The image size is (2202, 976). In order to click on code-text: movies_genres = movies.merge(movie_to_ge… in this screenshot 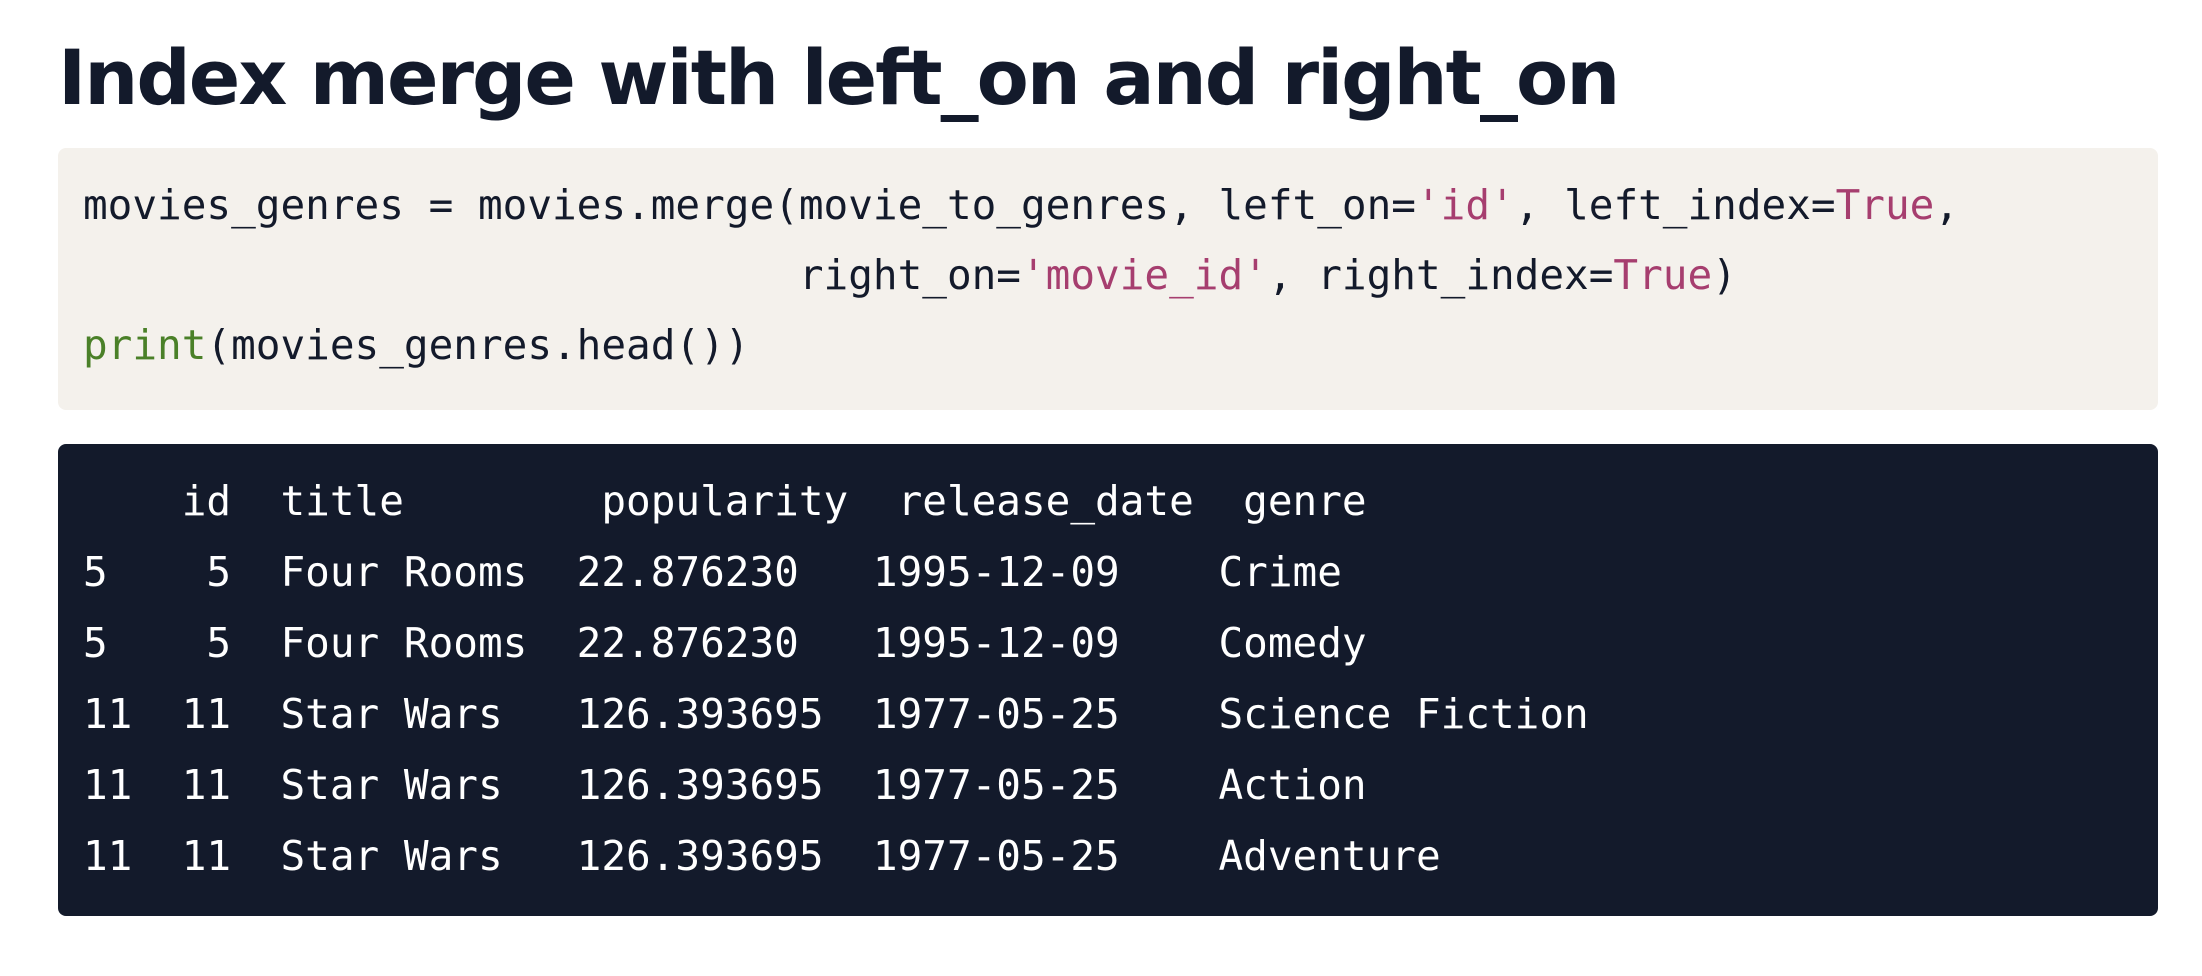, I will do `click(749, 205)`.